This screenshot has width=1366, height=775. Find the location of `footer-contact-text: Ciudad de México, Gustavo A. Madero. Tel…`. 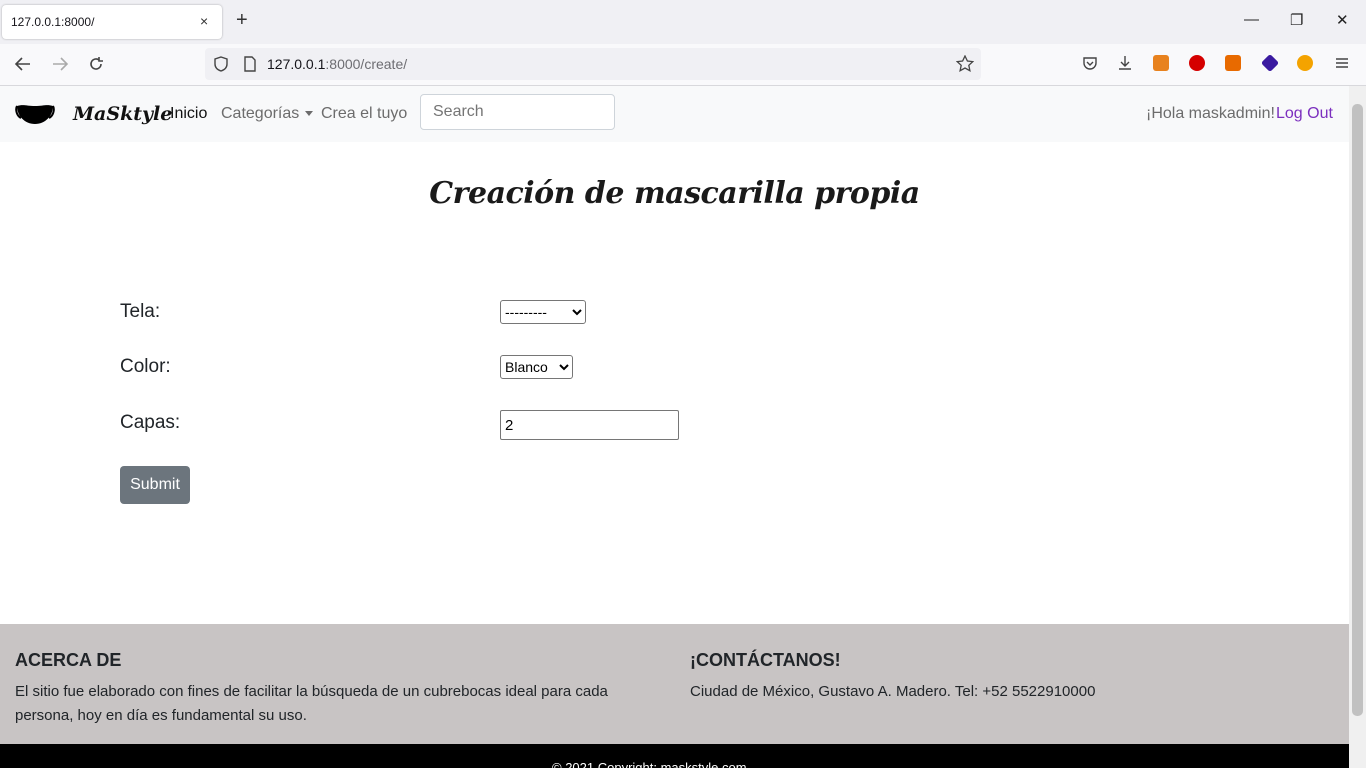

footer-contact-text: Ciudad de México, Gustavo A. Madero. Tel… is located at coordinates (893, 691).